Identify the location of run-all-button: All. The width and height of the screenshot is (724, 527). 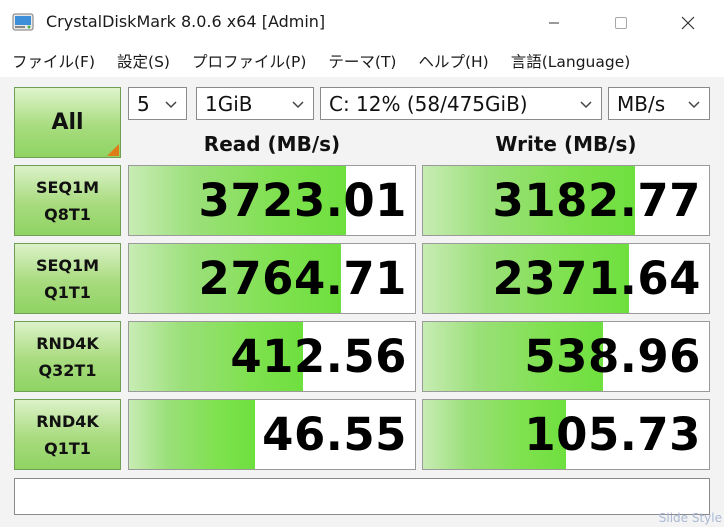
(67, 122).